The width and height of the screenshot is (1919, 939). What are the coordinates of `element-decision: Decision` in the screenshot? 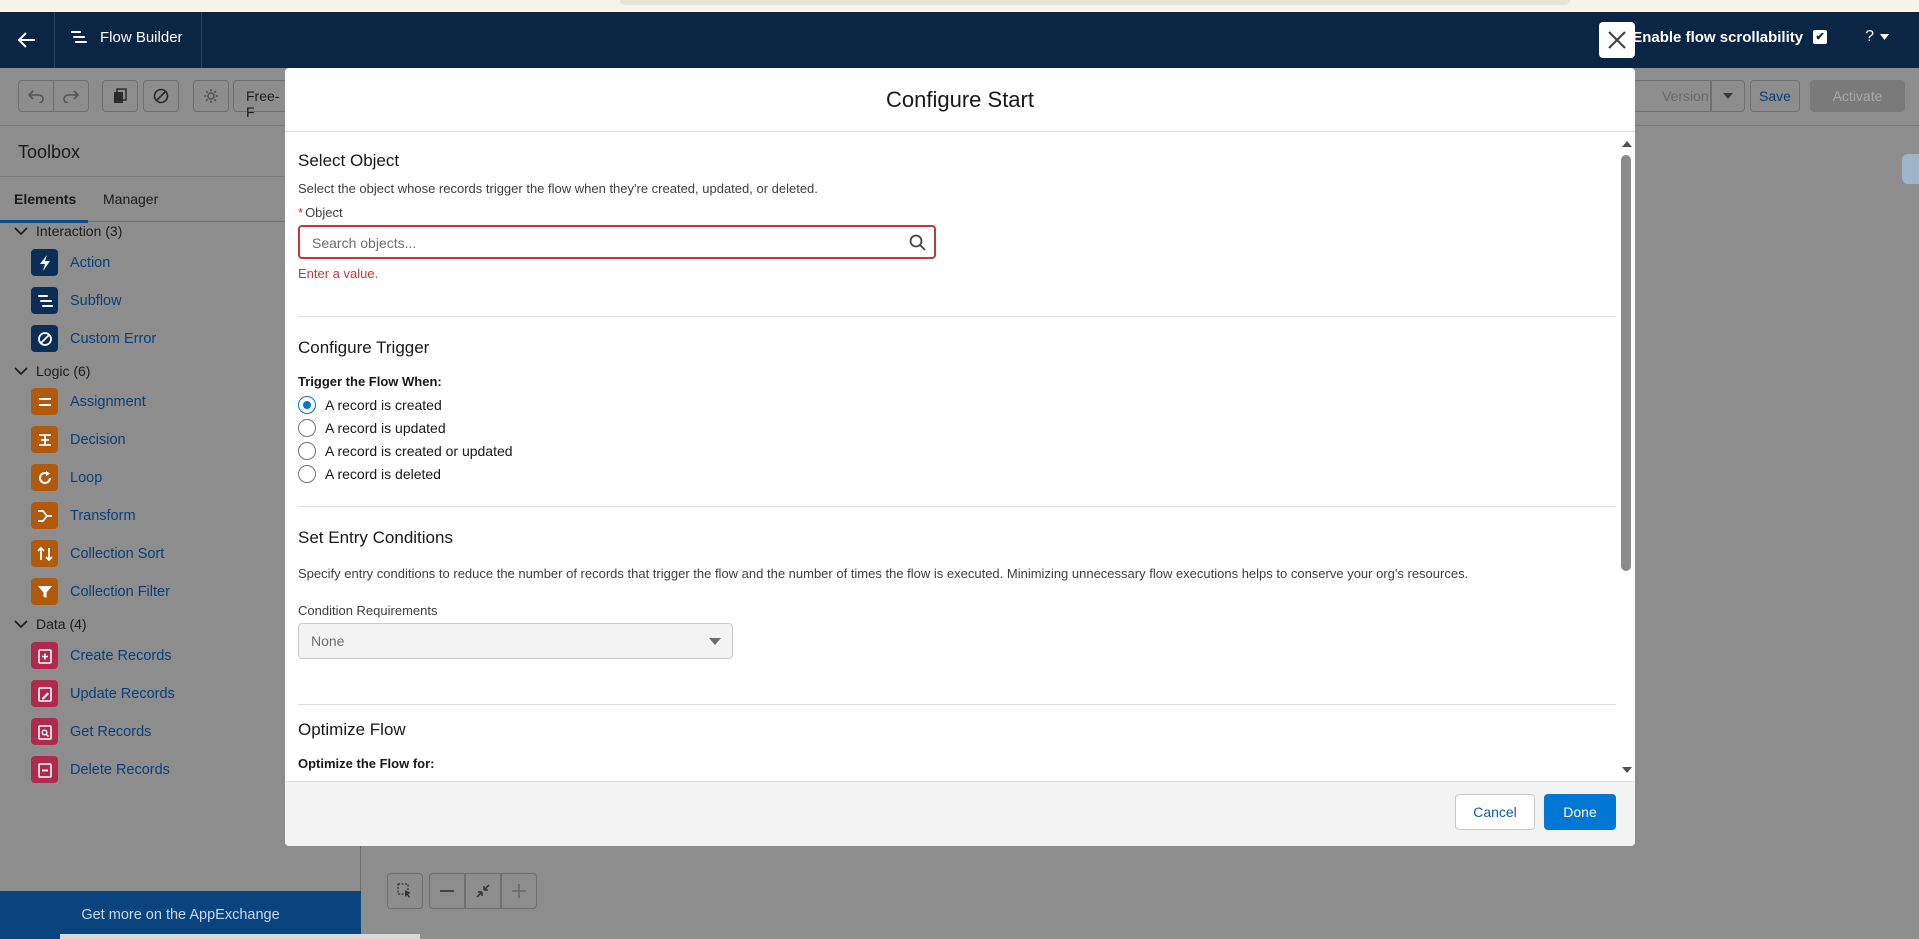 It's located at (78, 439).